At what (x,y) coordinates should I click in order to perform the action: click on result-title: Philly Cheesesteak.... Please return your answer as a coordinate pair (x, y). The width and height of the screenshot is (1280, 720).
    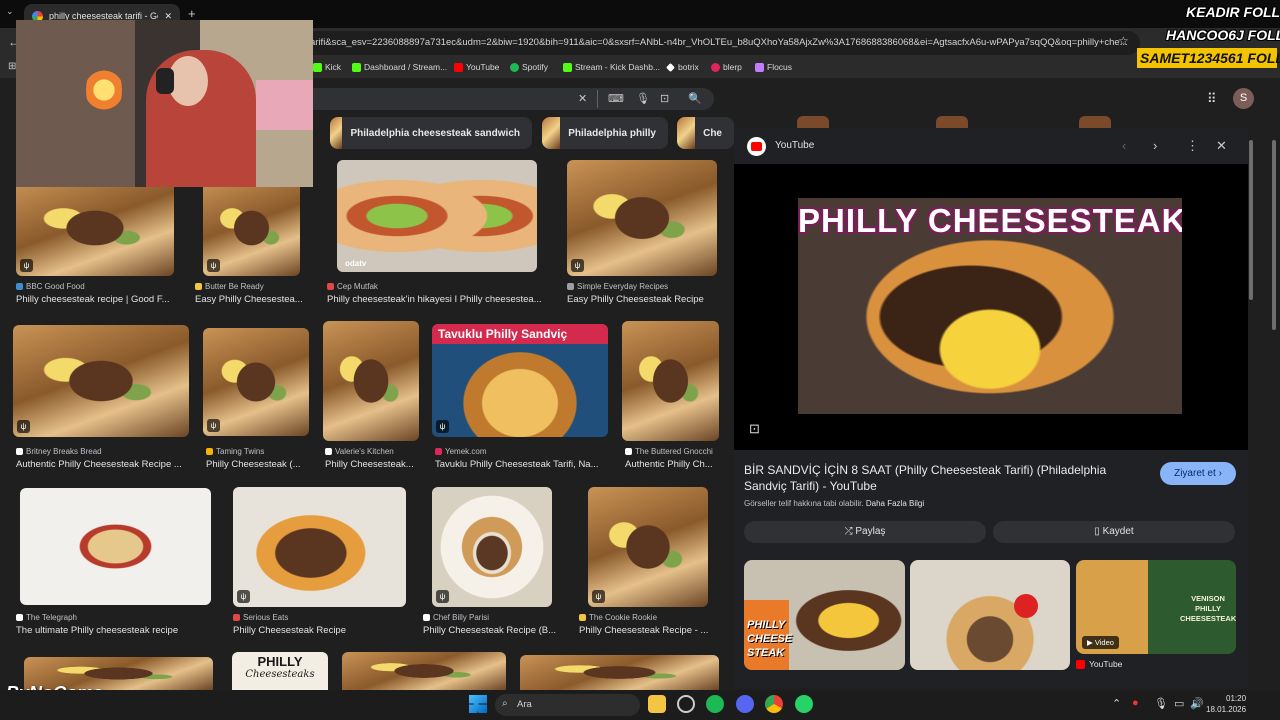
    Looking at the image, I should click on (371, 464).